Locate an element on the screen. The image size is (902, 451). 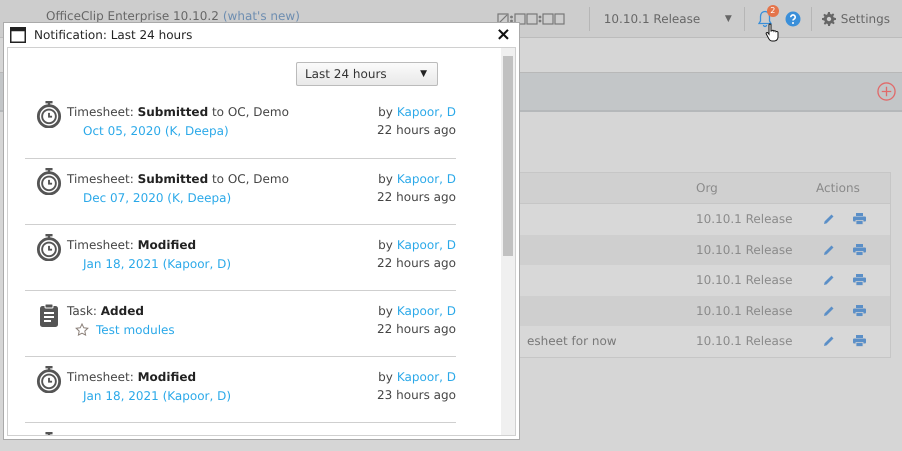
record-link: Oct 05, 2020 (K, Deepa) is located at coordinates (156, 131).